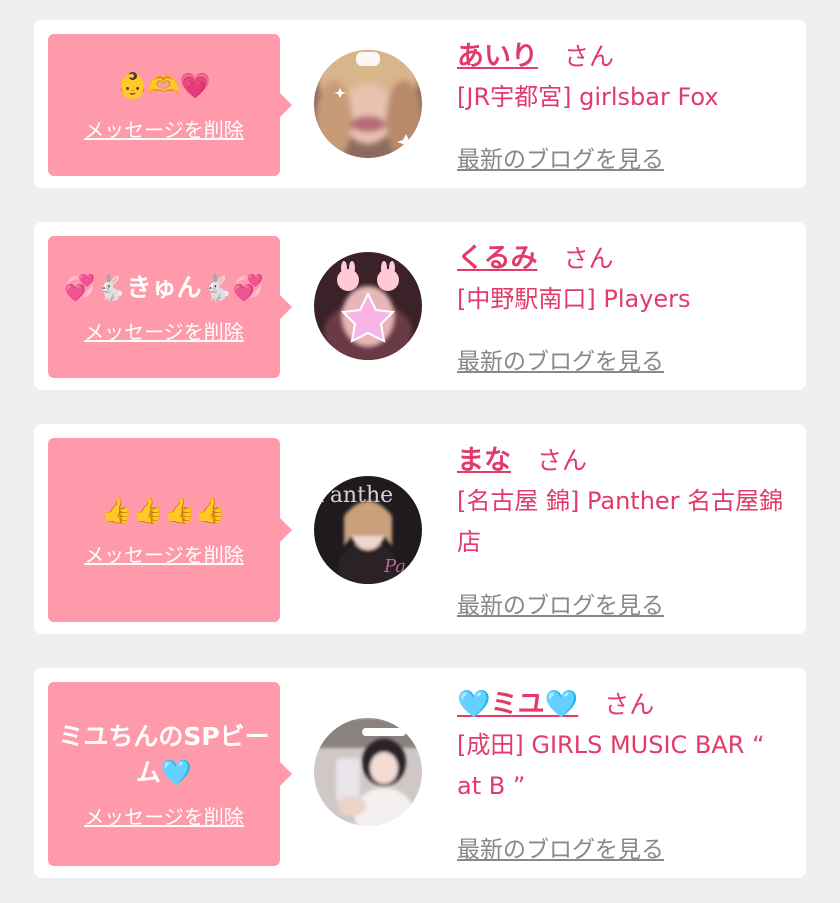 The image size is (840, 903). What do you see at coordinates (574, 299) in the screenshot?
I see `shop-name: [中野駅南口] Players` at bounding box center [574, 299].